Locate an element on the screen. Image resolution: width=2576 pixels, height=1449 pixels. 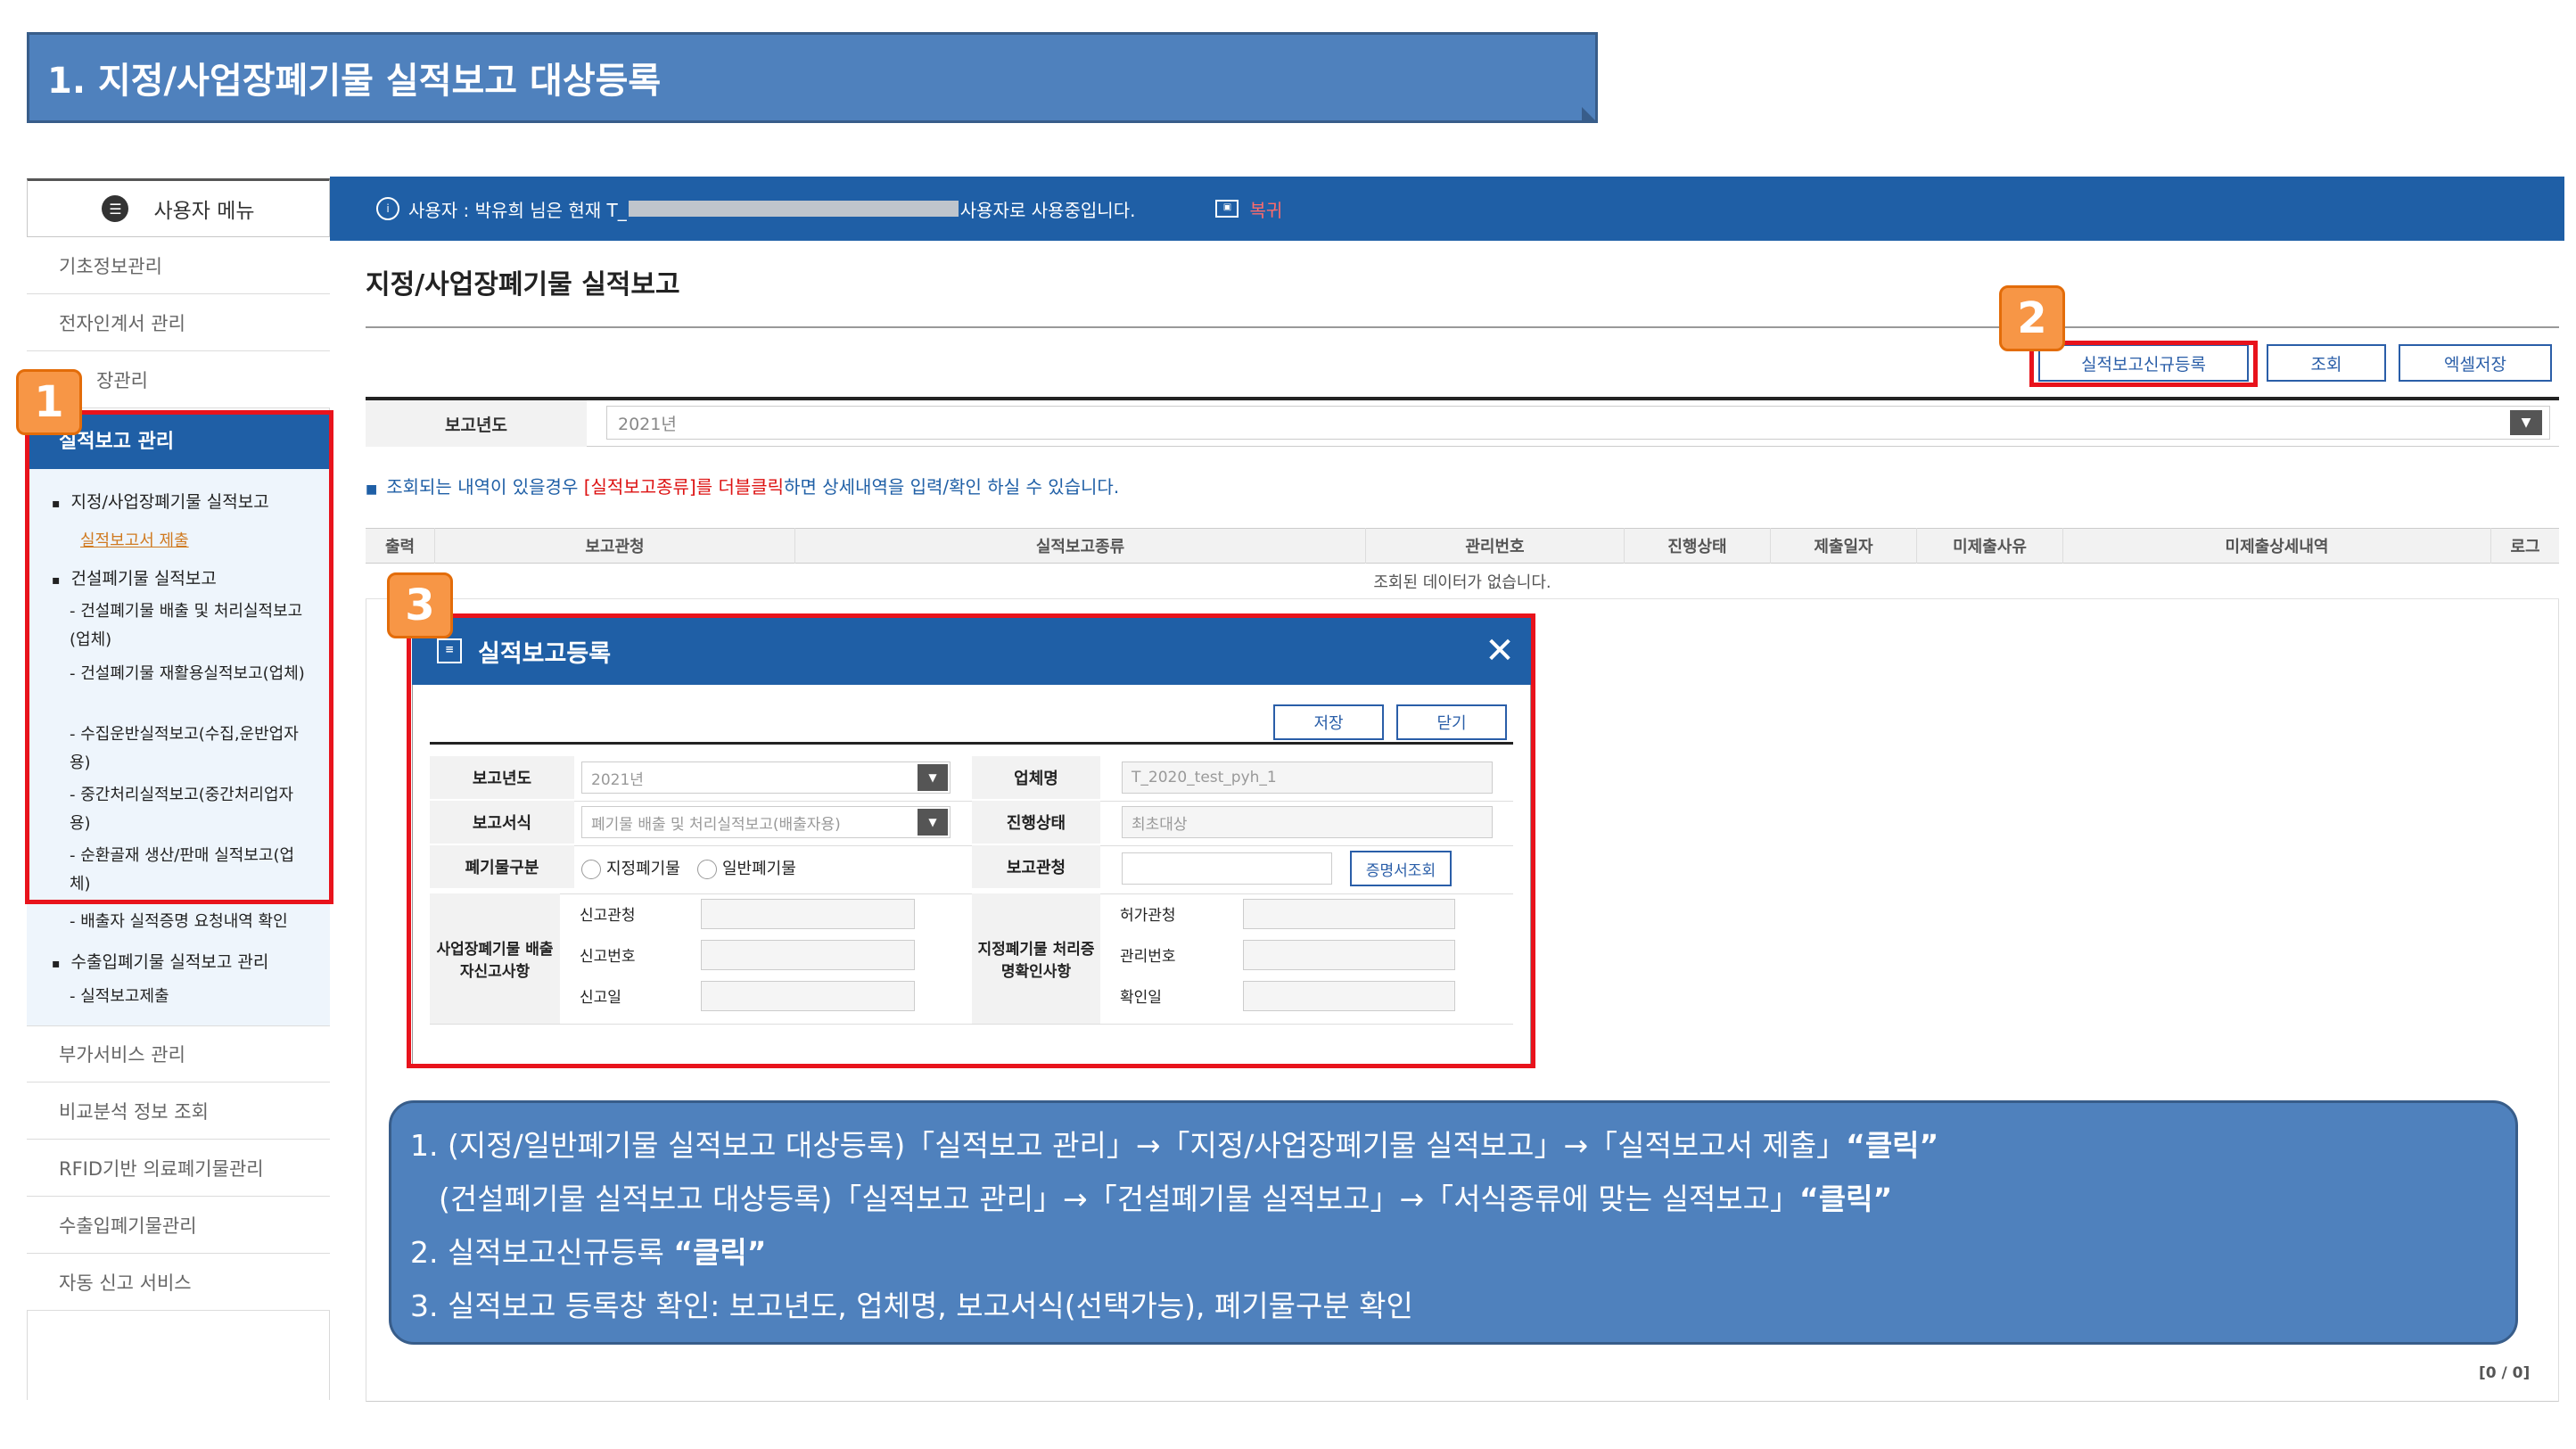
highlight-box-modal is located at coordinates (971, 840).